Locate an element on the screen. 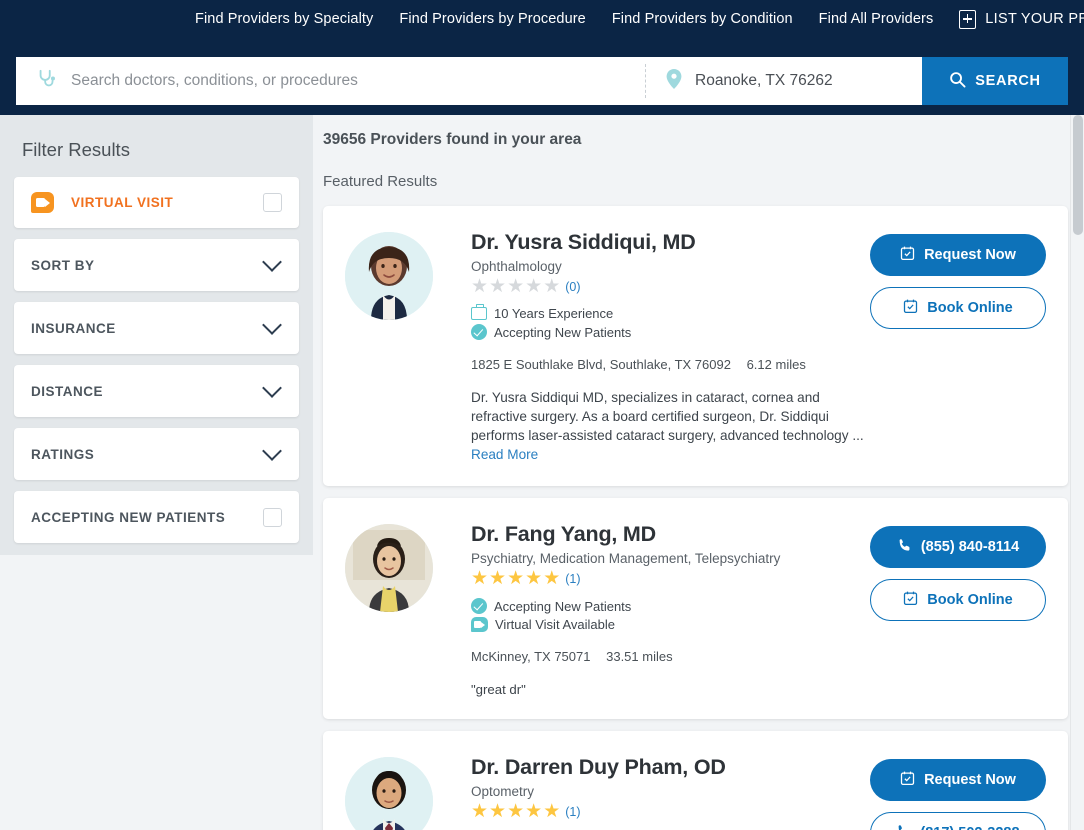 This screenshot has width=1084, height=830. filter-accepting-new-patients: ACCEPTING NEW PATIENTS is located at coordinates (156, 517).